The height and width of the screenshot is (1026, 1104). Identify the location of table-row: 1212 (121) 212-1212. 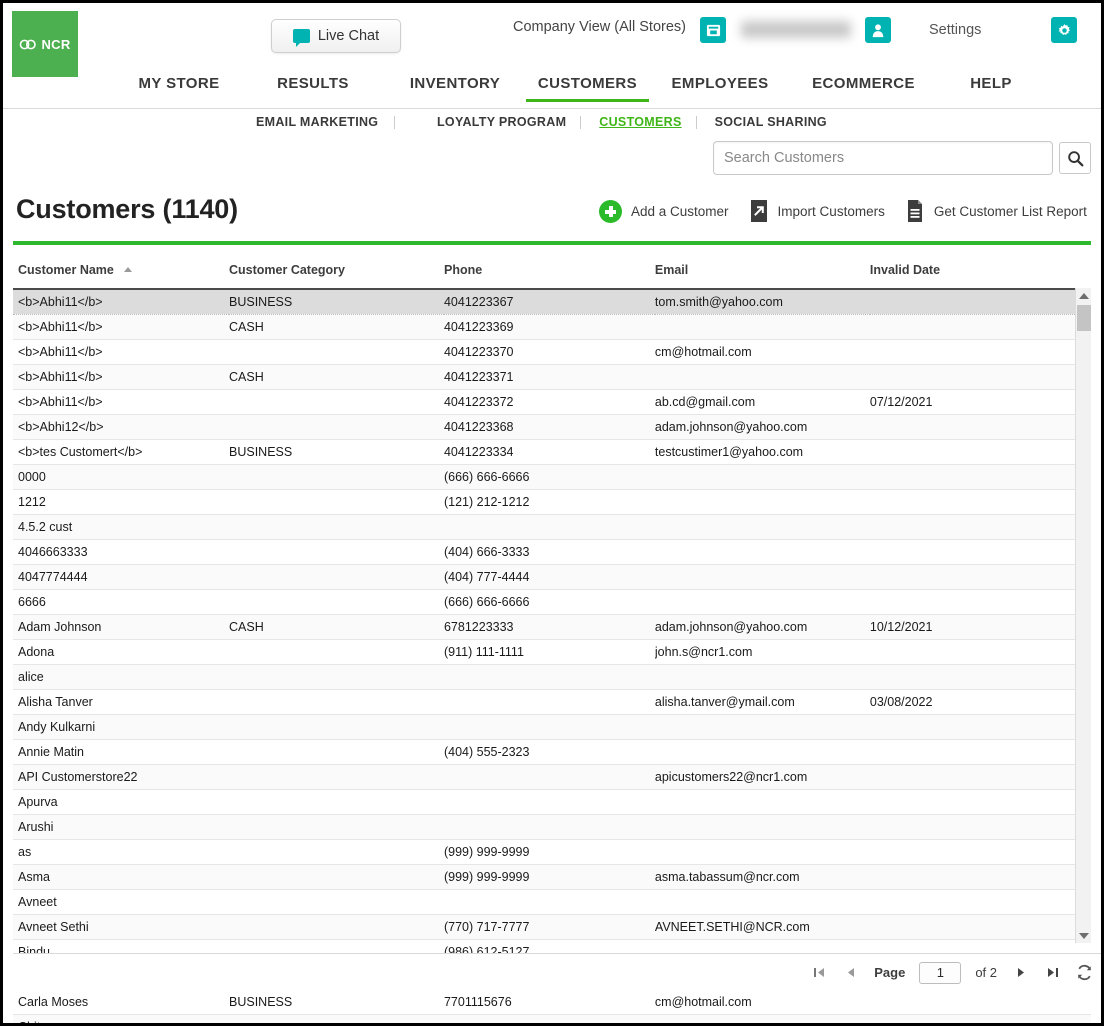
(552, 502).